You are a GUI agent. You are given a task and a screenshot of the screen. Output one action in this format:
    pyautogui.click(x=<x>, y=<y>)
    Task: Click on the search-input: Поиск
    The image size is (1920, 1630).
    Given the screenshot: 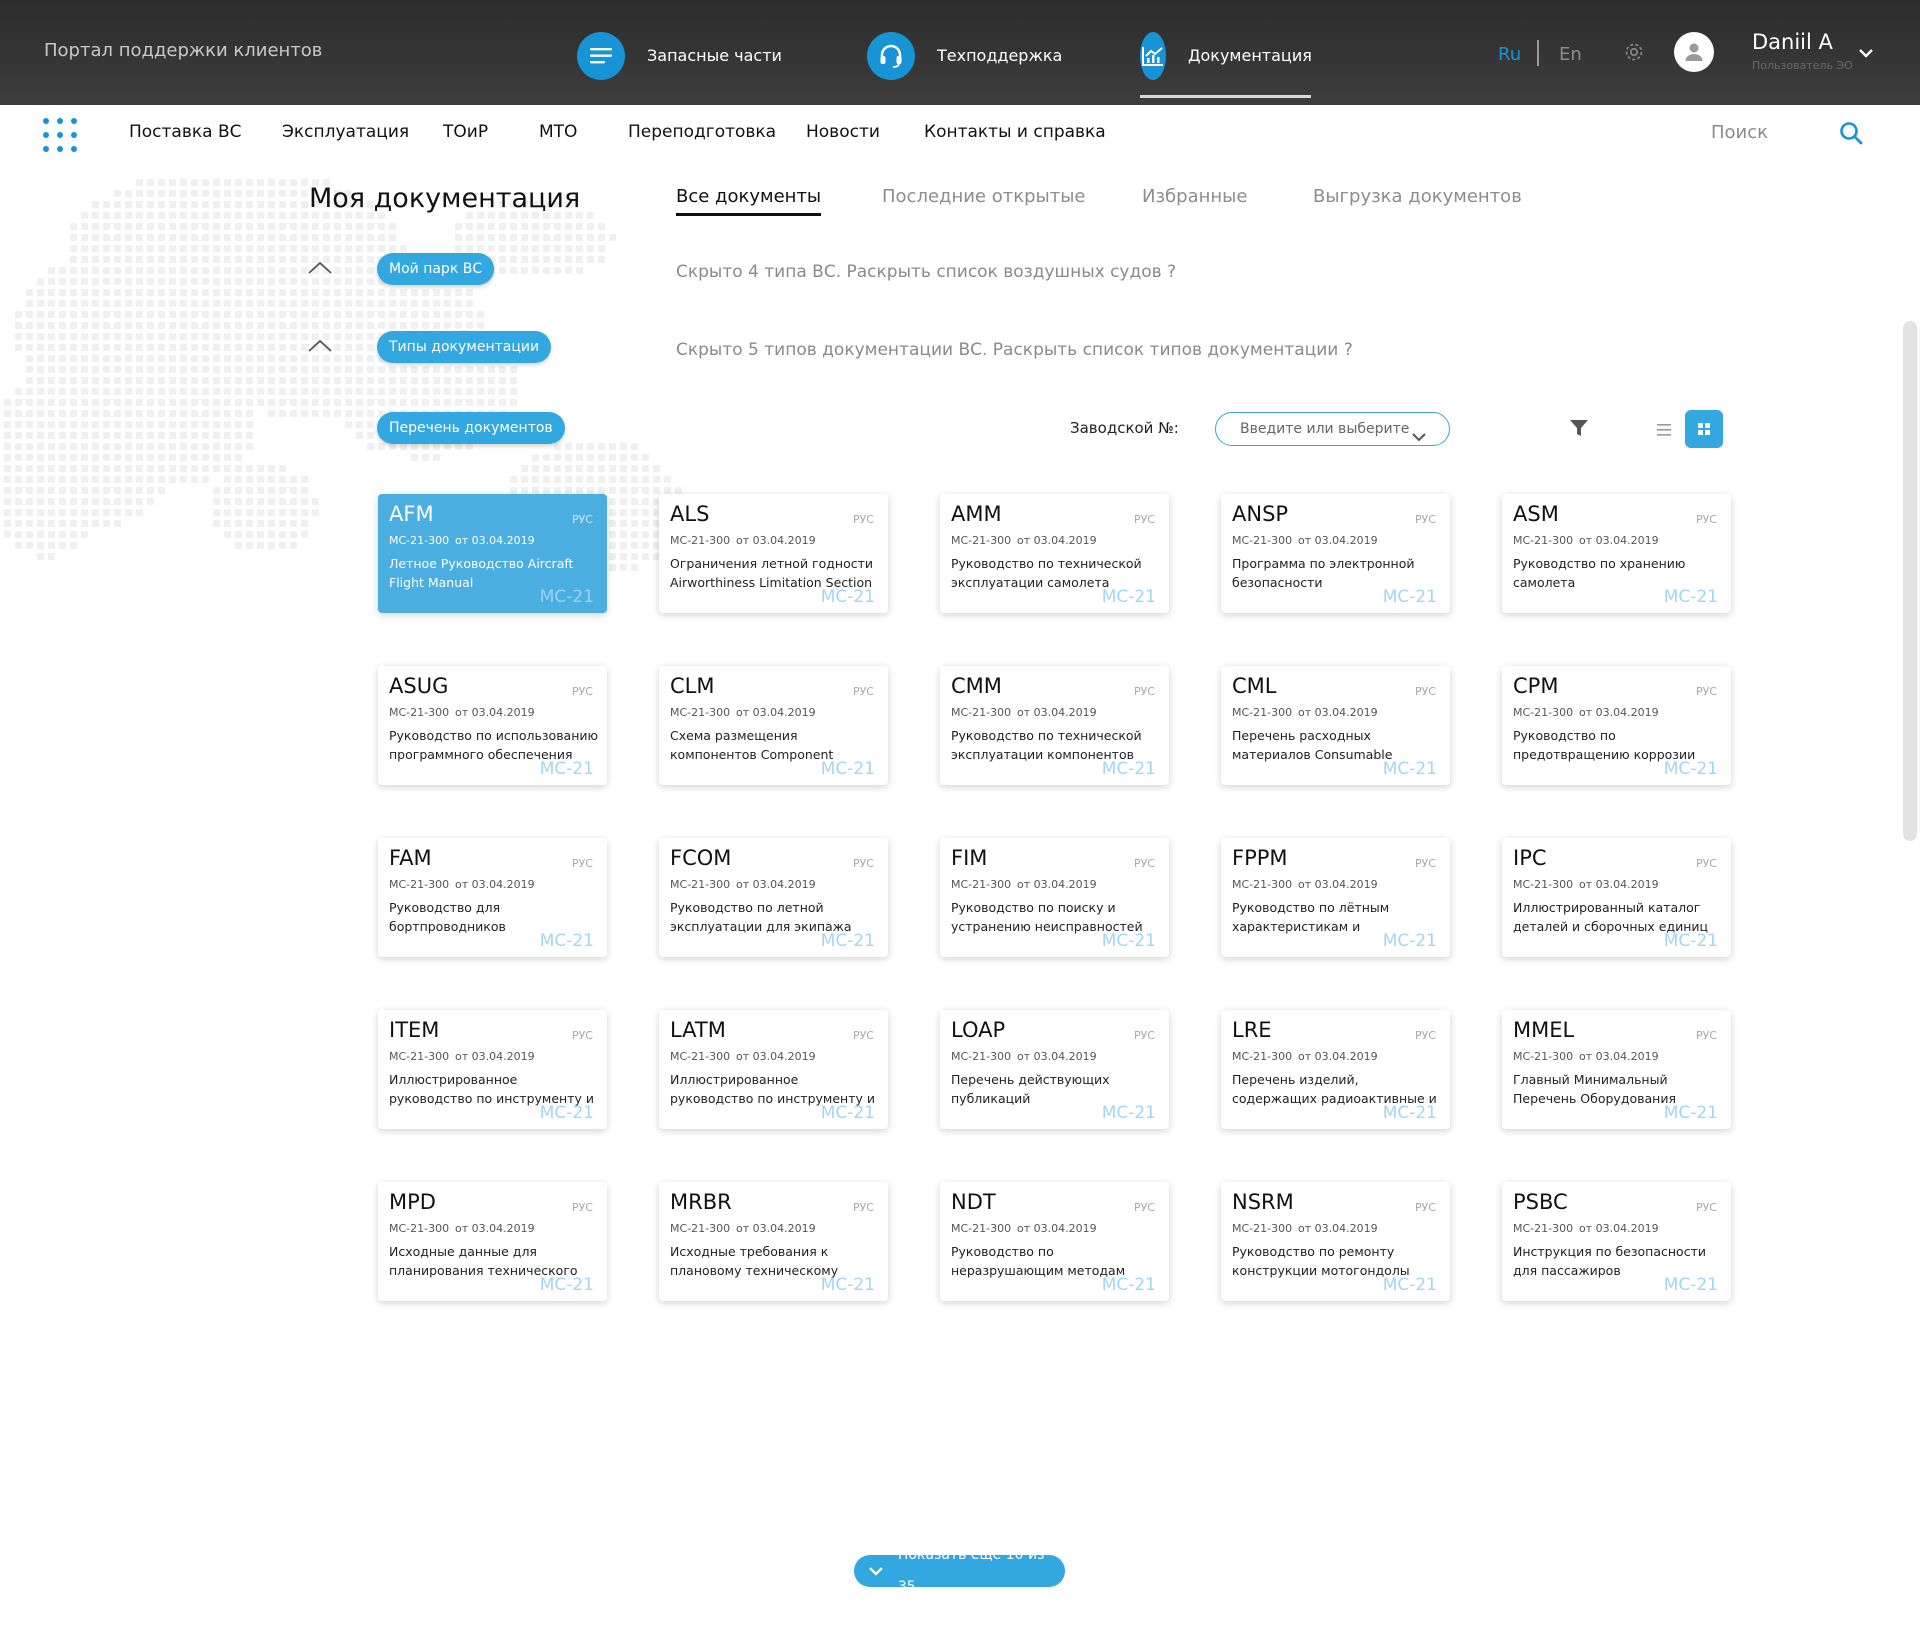 What is the action you would take?
    pyautogui.click(x=1739, y=132)
    